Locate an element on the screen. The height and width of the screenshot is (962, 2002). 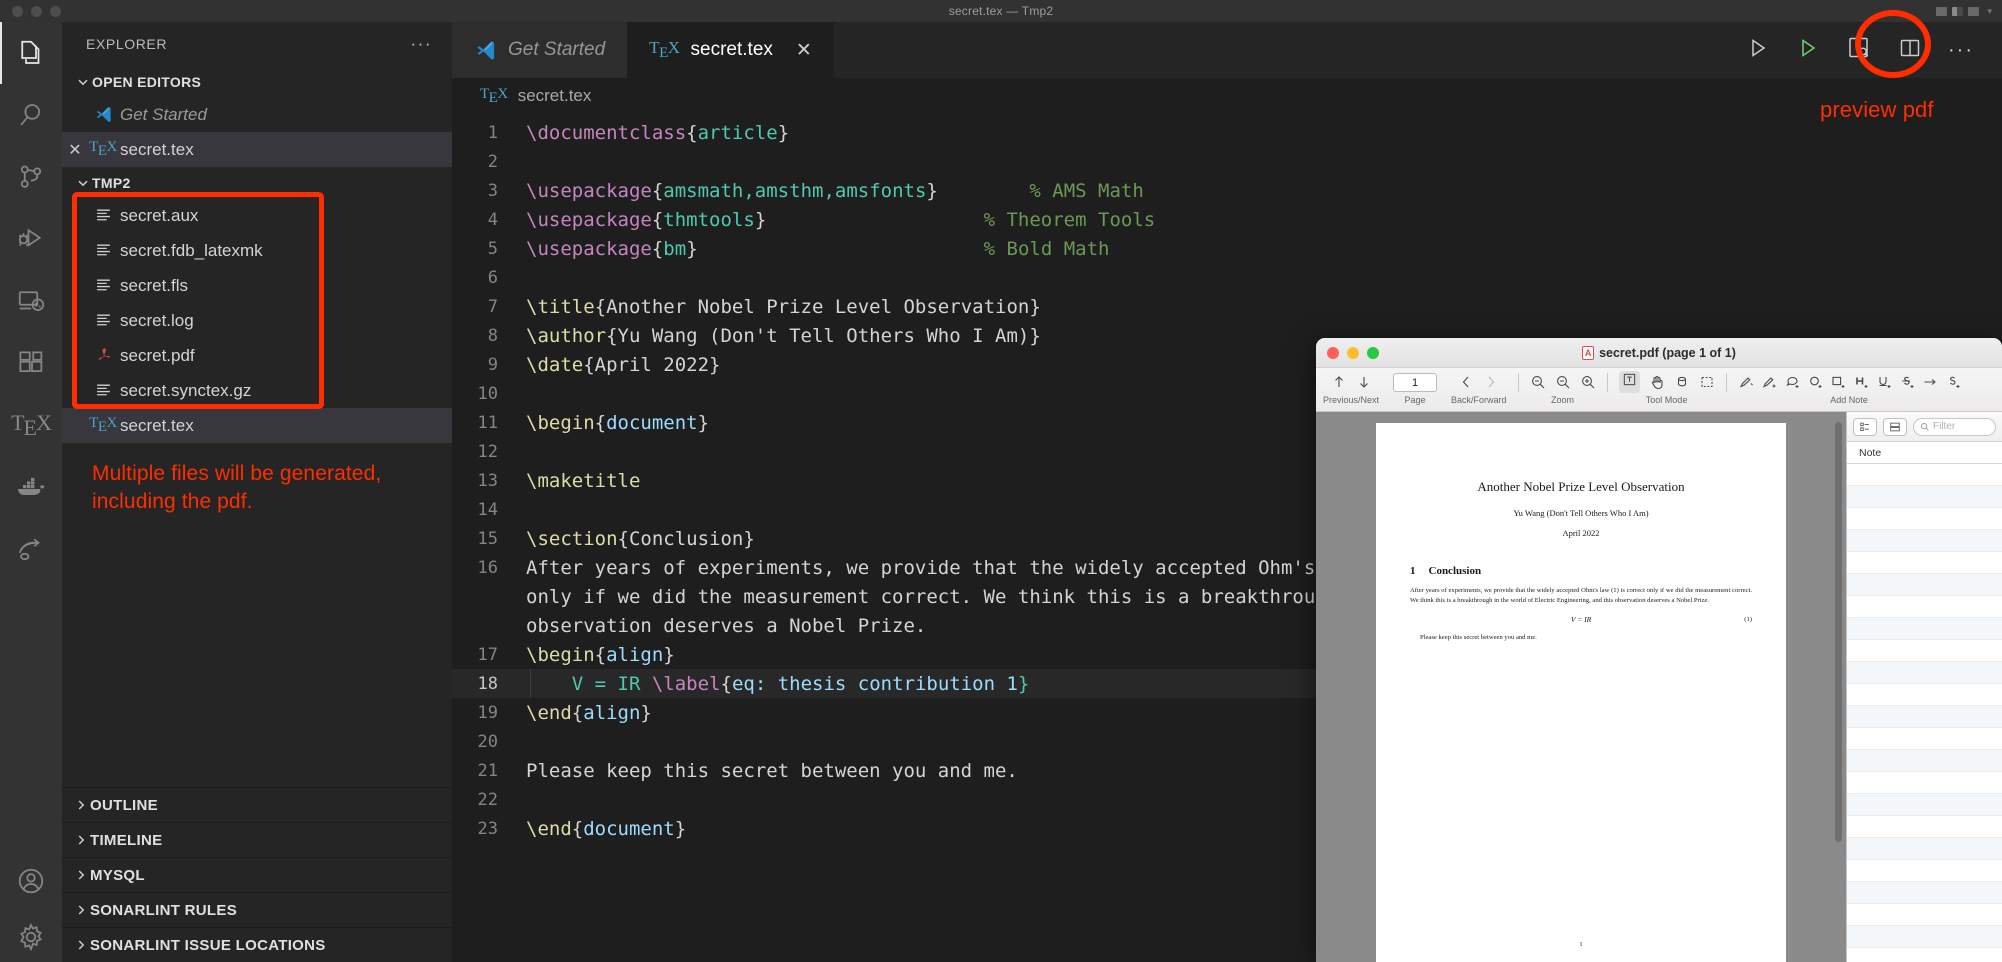
hand-tool-icon is located at coordinates (1657, 382).